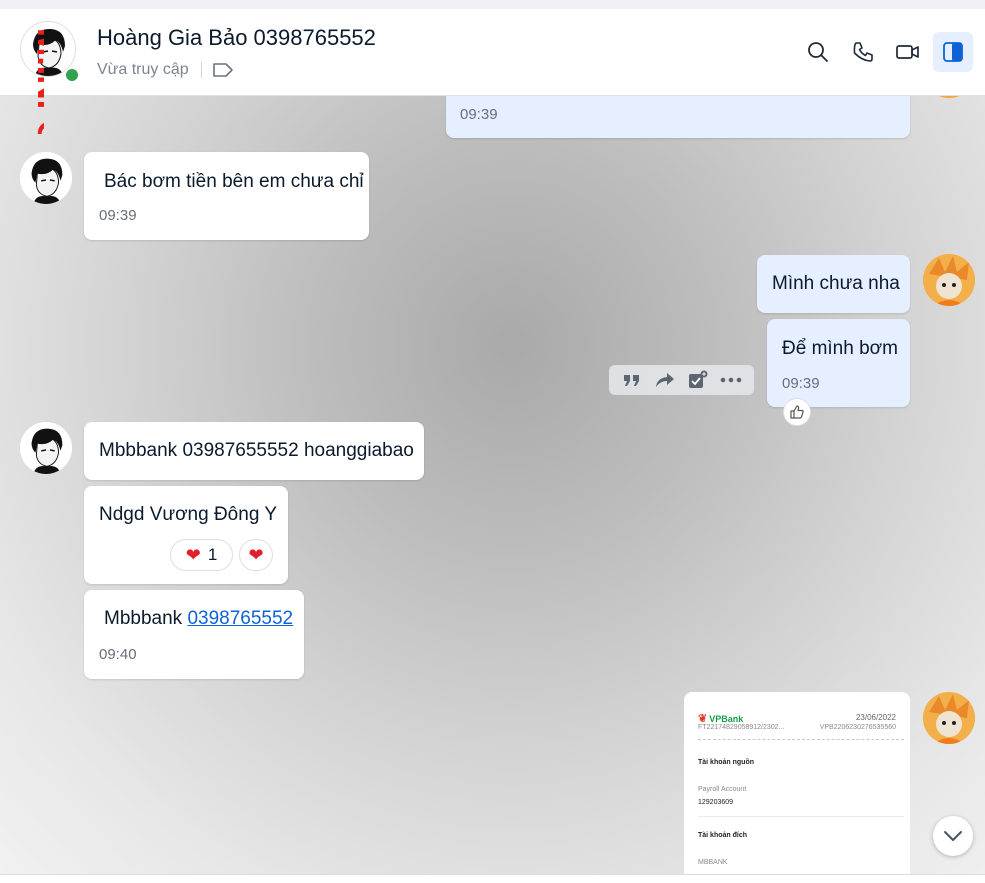 The image size is (985, 883). I want to click on scroll-to-bottom-button, so click(953, 836).